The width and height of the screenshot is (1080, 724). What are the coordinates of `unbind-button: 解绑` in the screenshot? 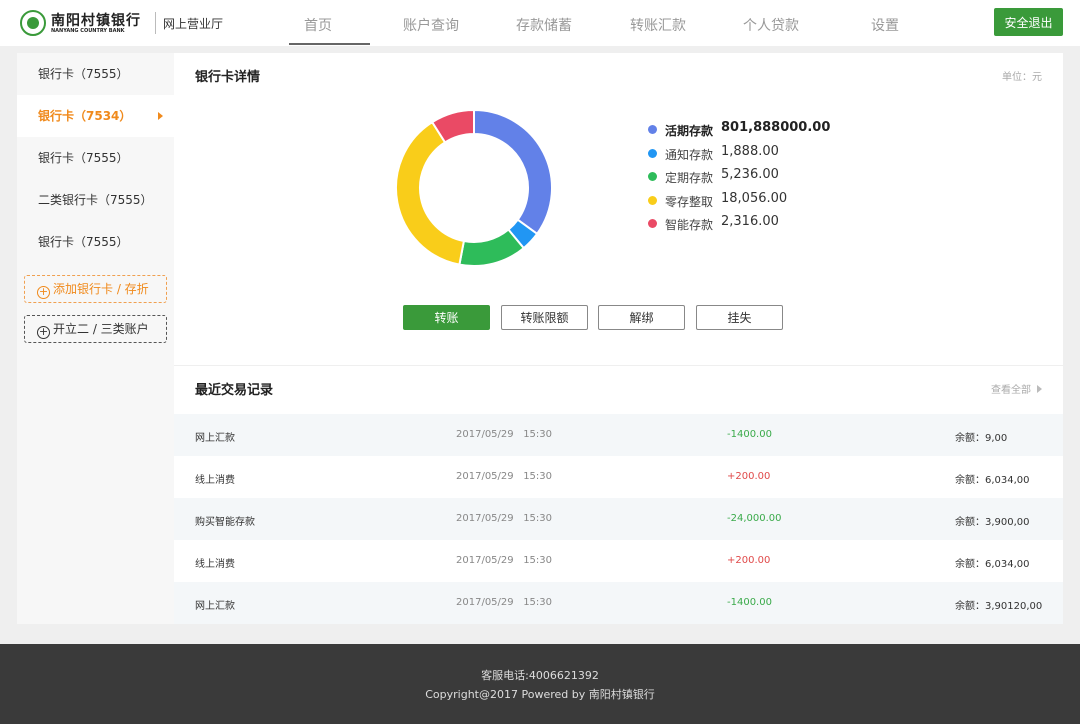 It's located at (641, 317).